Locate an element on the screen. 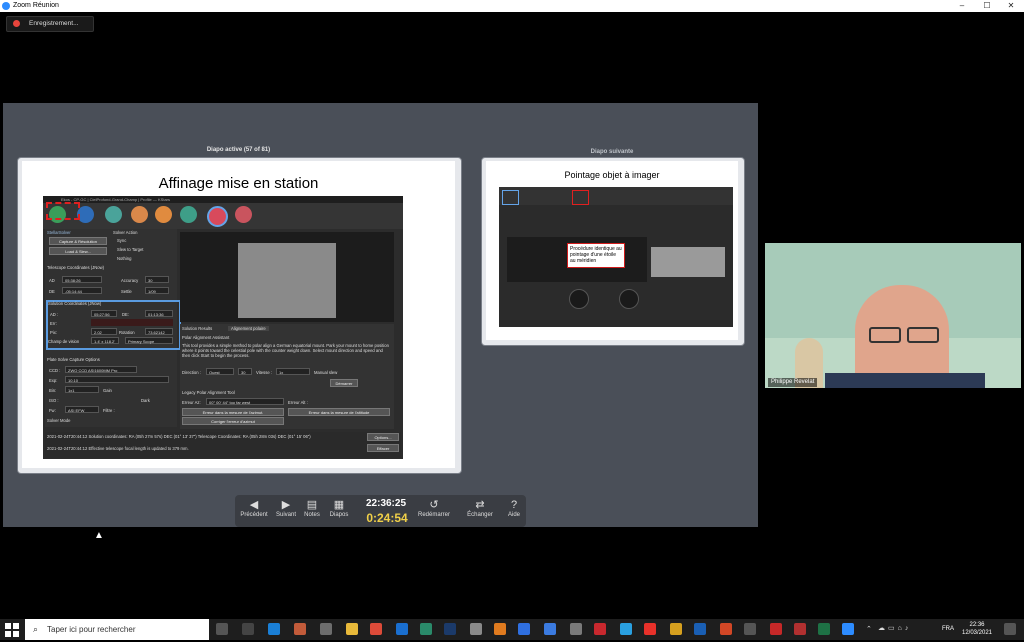 The height and width of the screenshot is (642, 1024). tab-polar-alignment: Alignement polaire is located at coordinates (248, 328).